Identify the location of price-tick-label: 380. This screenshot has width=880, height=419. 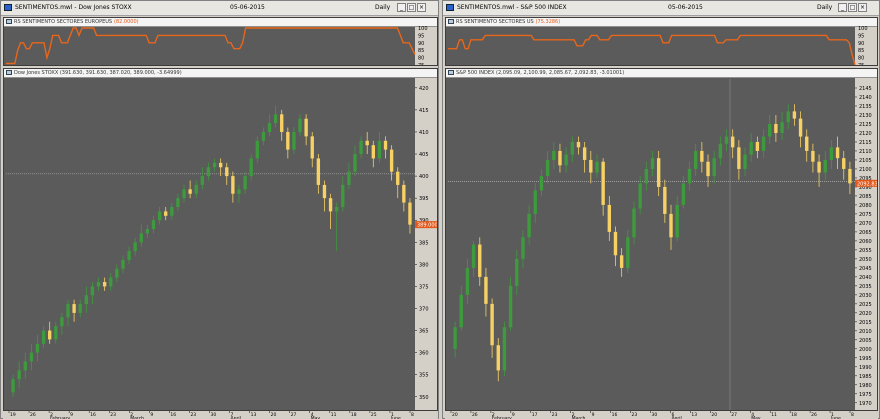
(424, 265).